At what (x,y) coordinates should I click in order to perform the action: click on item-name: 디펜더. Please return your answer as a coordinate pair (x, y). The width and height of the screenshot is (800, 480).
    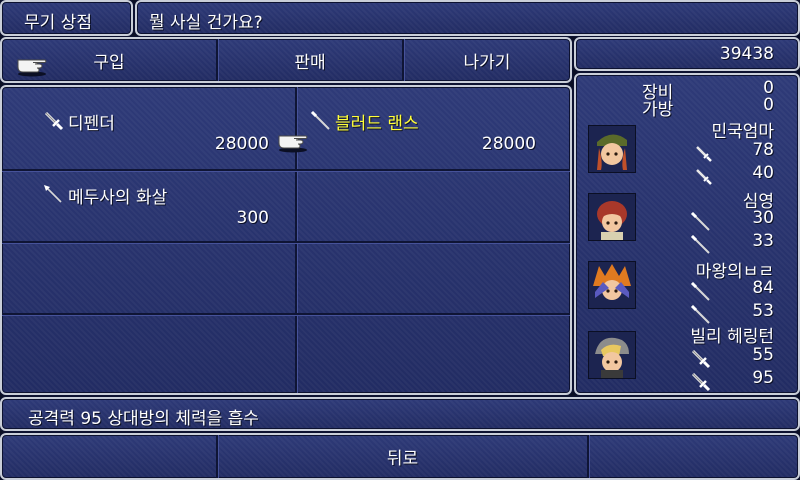
    Looking at the image, I should click on (91, 124).